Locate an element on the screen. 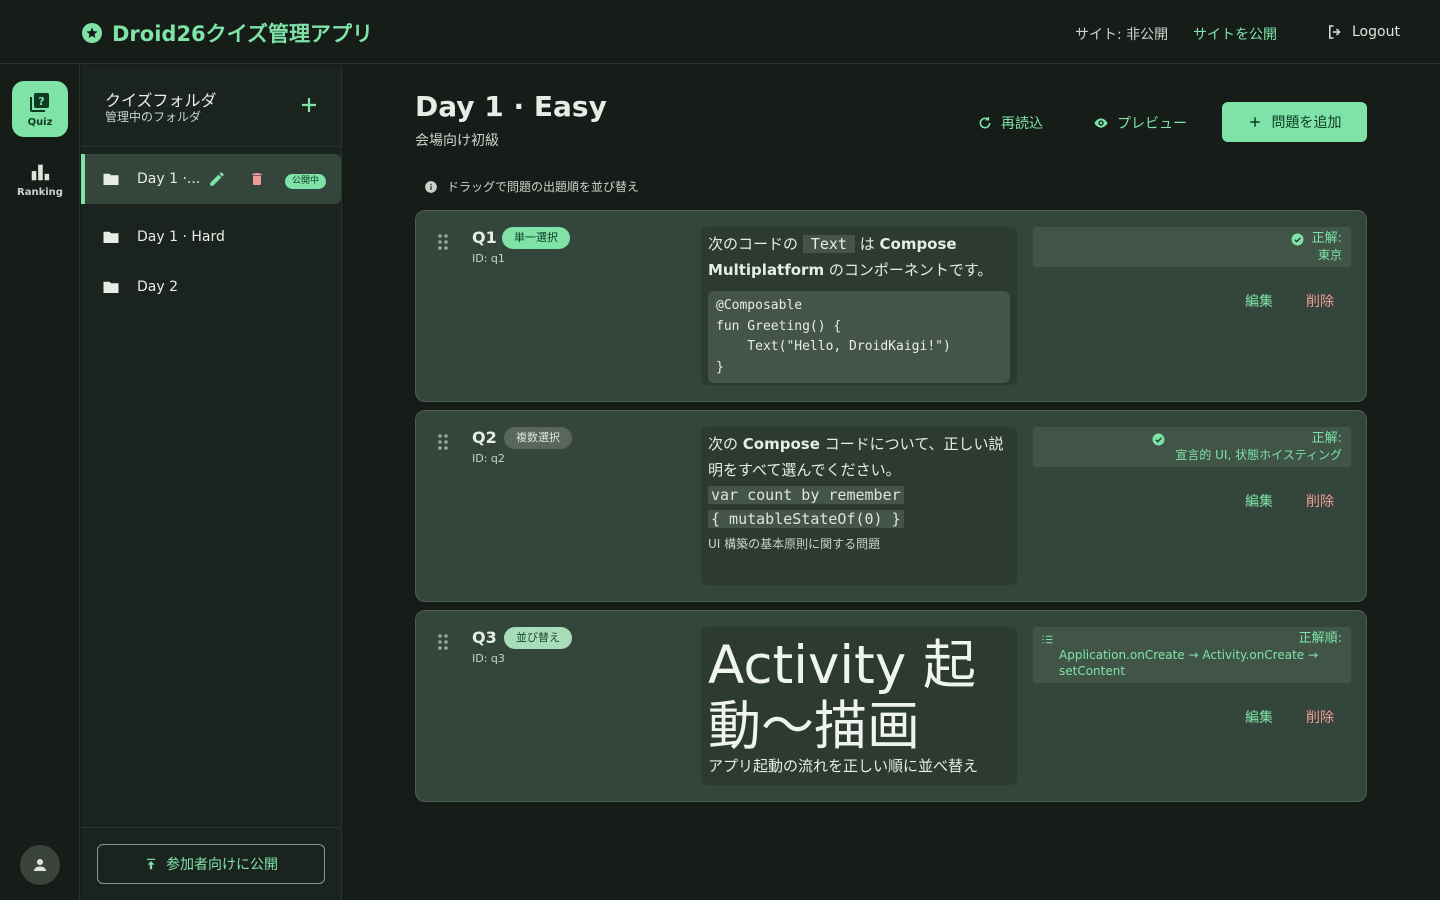  logout-label: Logout is located at coordinates (1376, 32).